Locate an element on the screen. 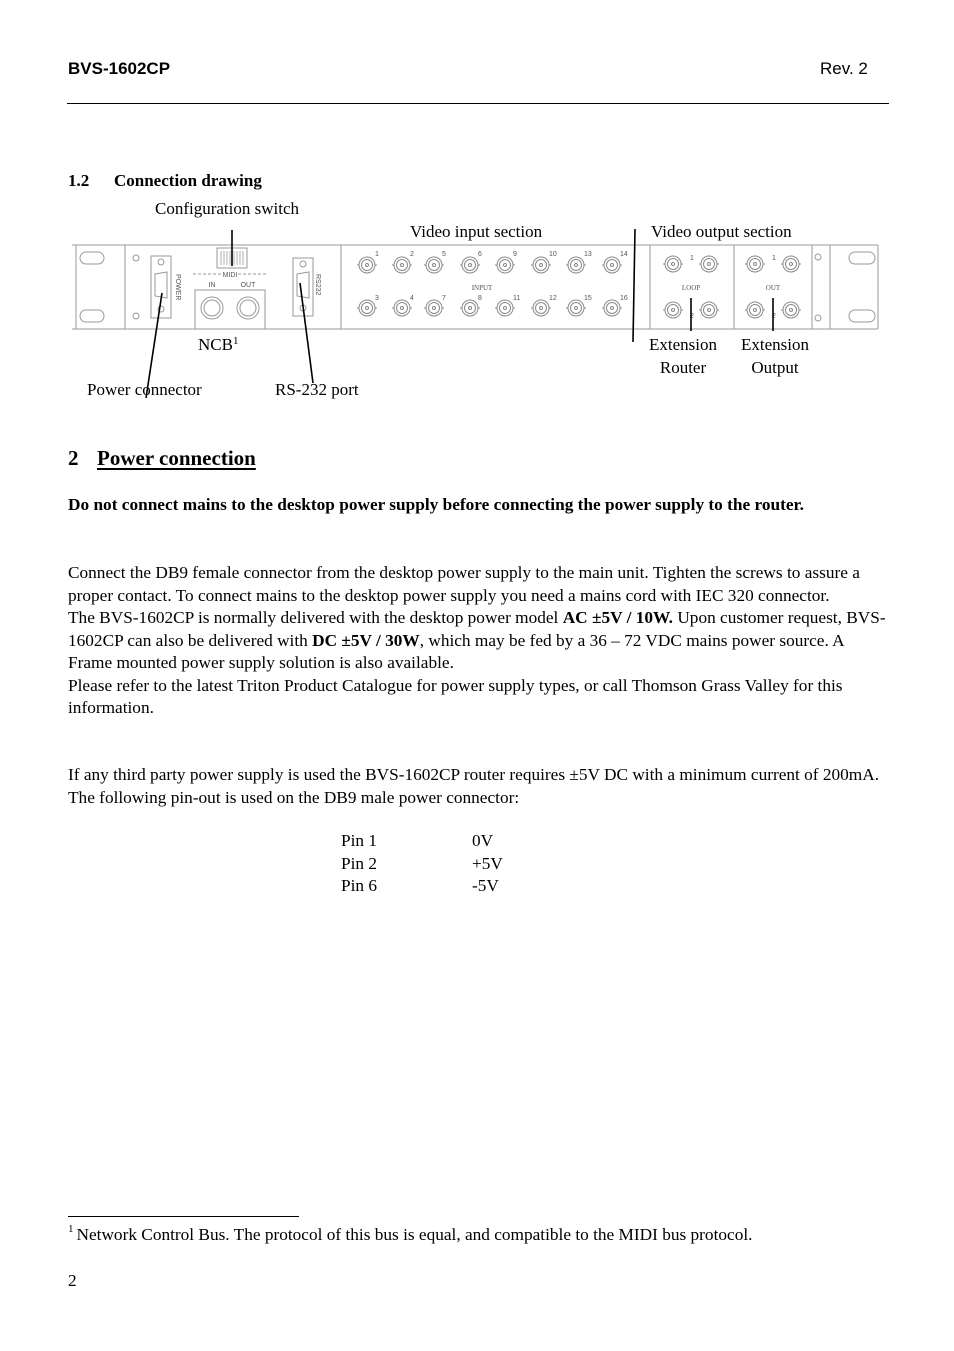 This screenshot has width=954, height=1351. right-rack-slot-top is located at coordinates (862, 258).